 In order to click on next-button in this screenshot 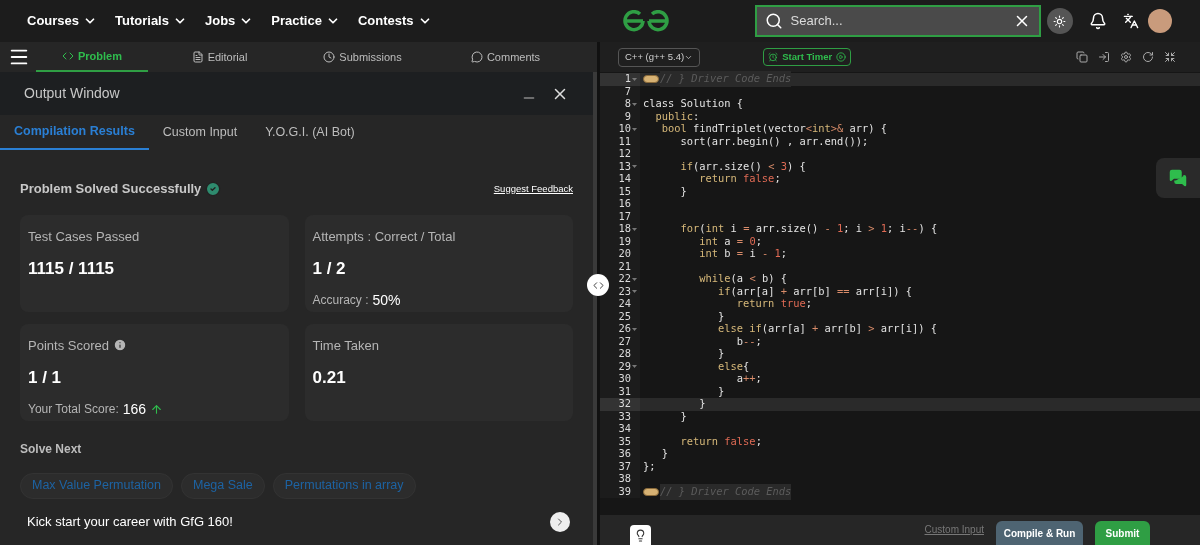, I will do `click(560, 521)`.